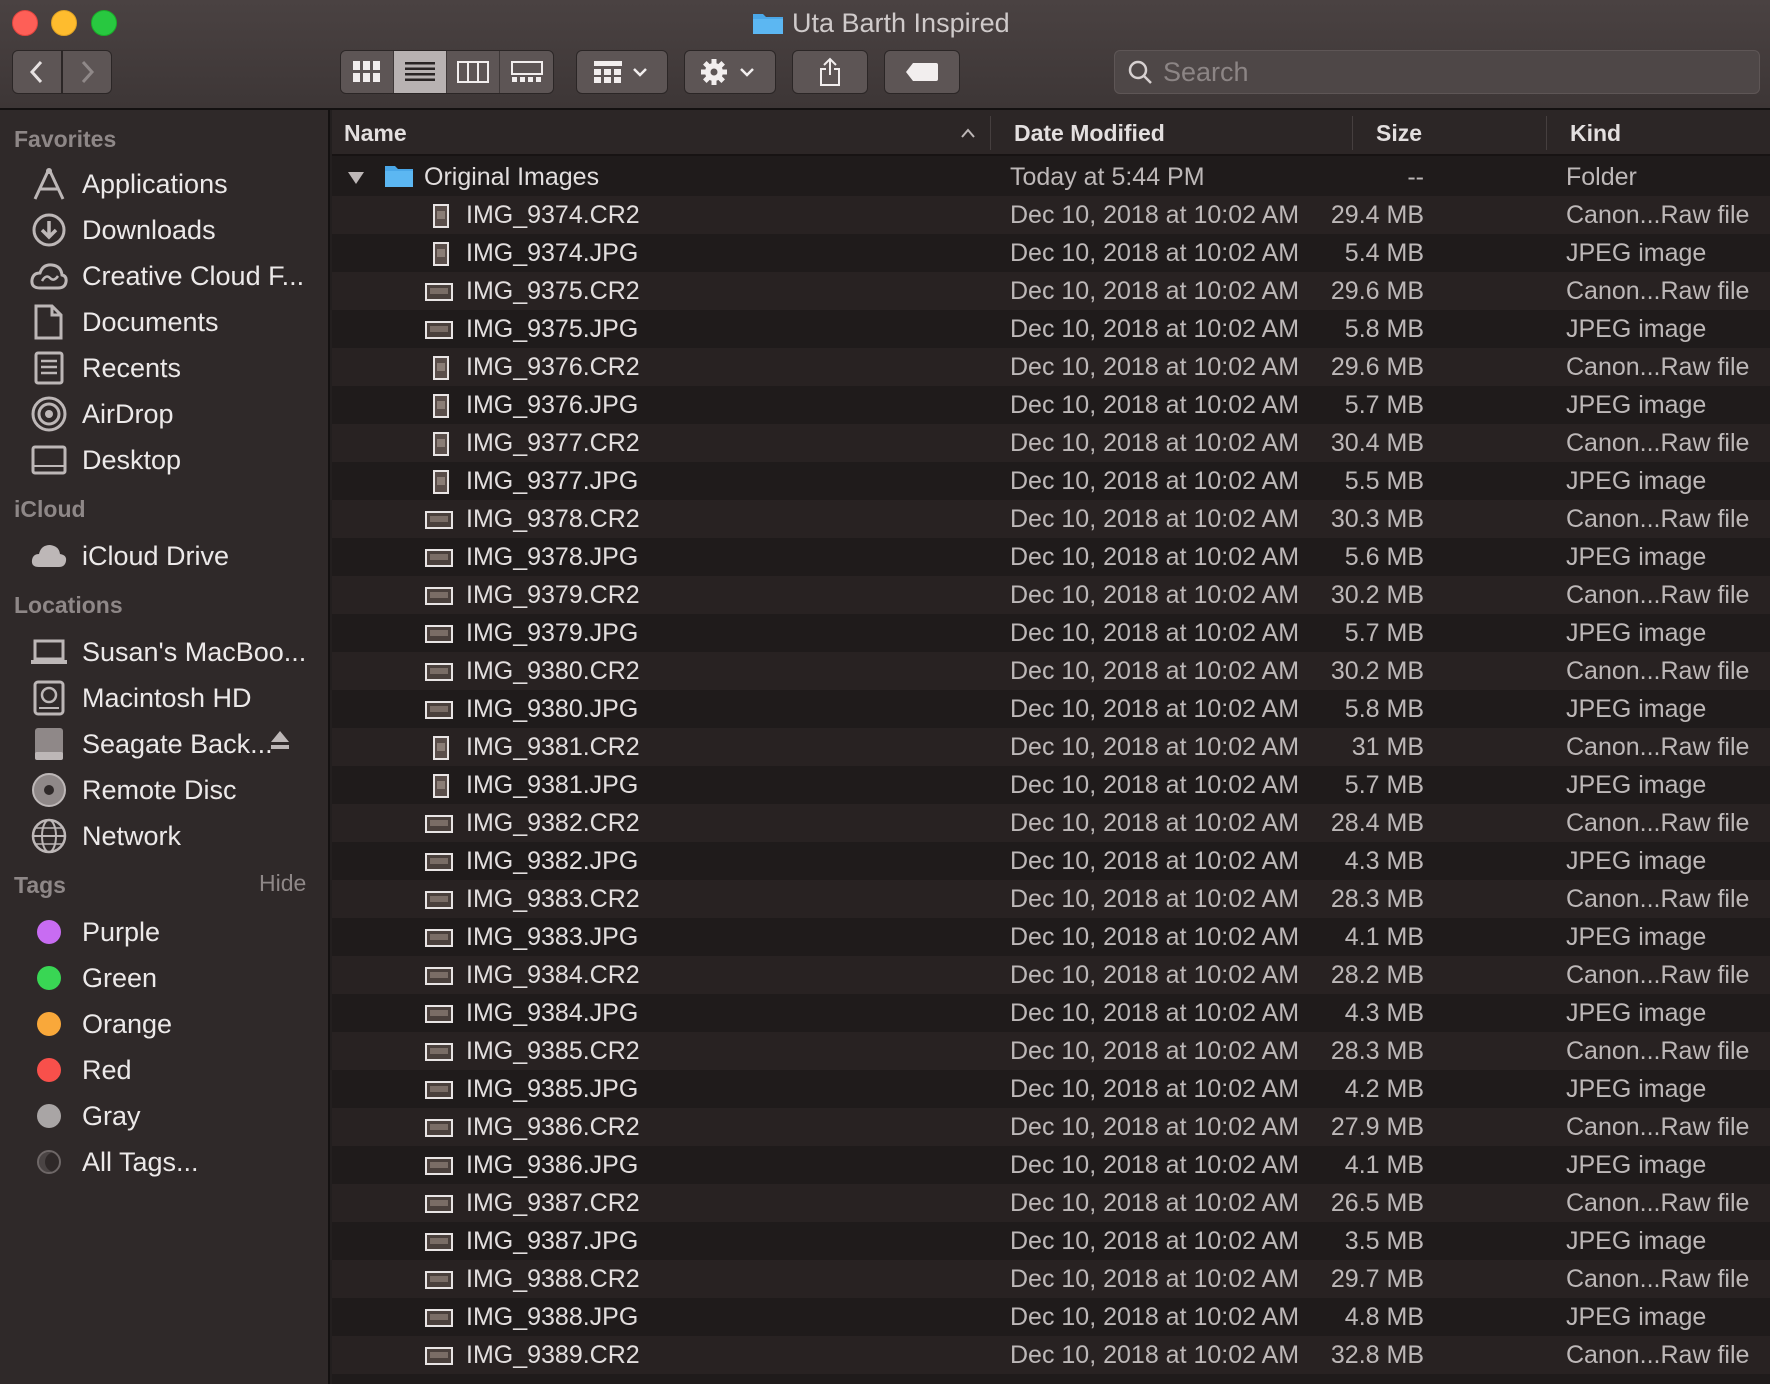  What do you see at coordinates (175, 1070) in the screenshot?
I see `sidebar-tag-red: Red` at bounding box center [175, 1070].